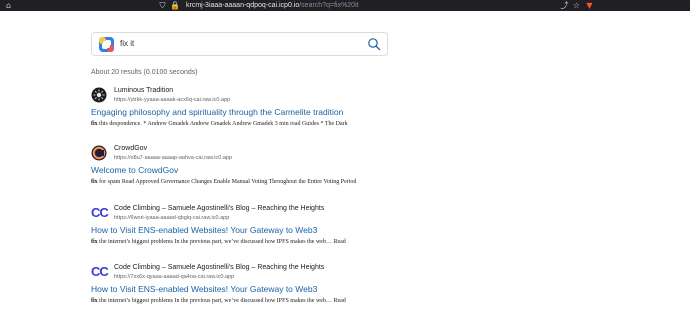 Image resolution: width=690 pixels, height=317 pixels. What do you see at coordinates (576, 5) in the screenshot?
I see `bookmark-icon: ☆` at bounding box center [576, 5].